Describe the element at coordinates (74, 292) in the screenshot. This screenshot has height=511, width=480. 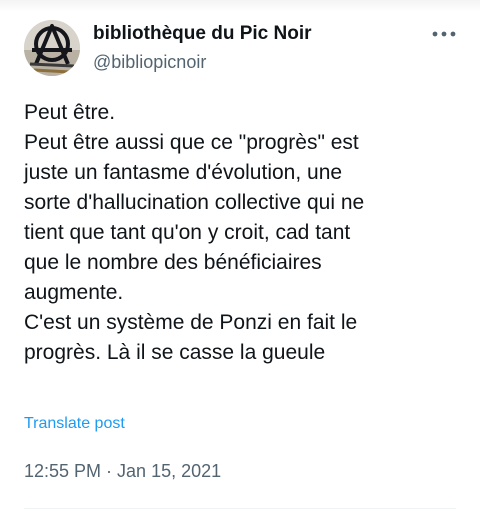
I see `tweet-text-line: augmente.` at that location.